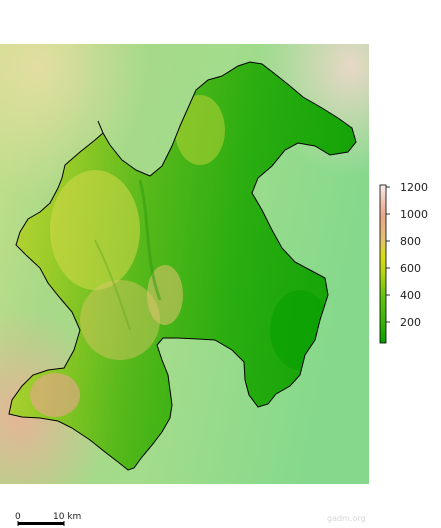 The width and height of the screenshot is (441, 528). Describe the element at coordinates (346, 518) in the screenshot. I see `credit-text: gadm.org` at that location.